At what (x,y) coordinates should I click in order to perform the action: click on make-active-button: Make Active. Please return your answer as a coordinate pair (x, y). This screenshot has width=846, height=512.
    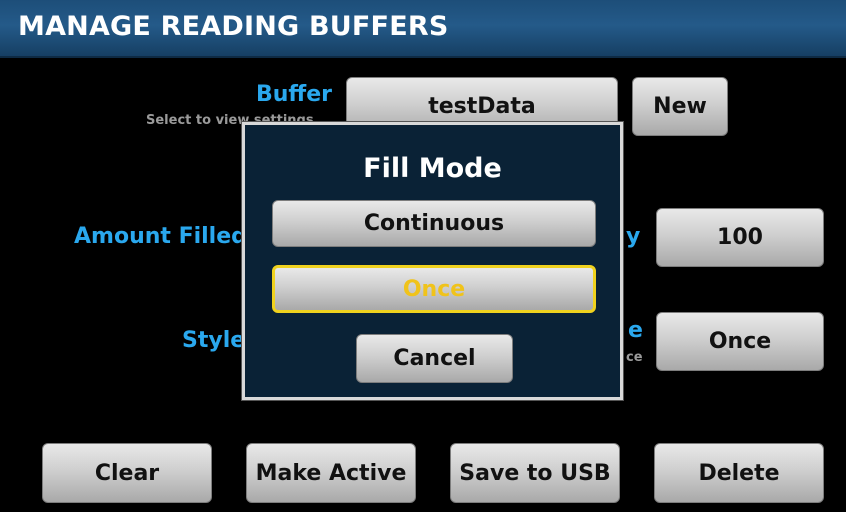
    Looking at the image, I should click on (331, 473).